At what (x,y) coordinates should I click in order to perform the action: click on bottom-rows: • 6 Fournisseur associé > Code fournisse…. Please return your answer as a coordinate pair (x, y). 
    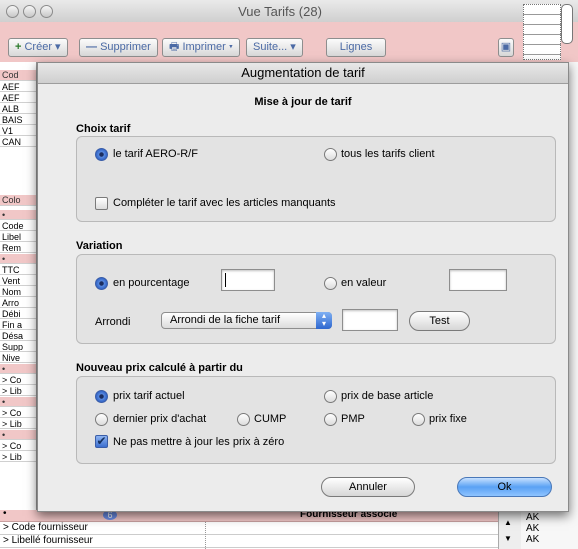
    Looking at the image, I should click on (260, 528).